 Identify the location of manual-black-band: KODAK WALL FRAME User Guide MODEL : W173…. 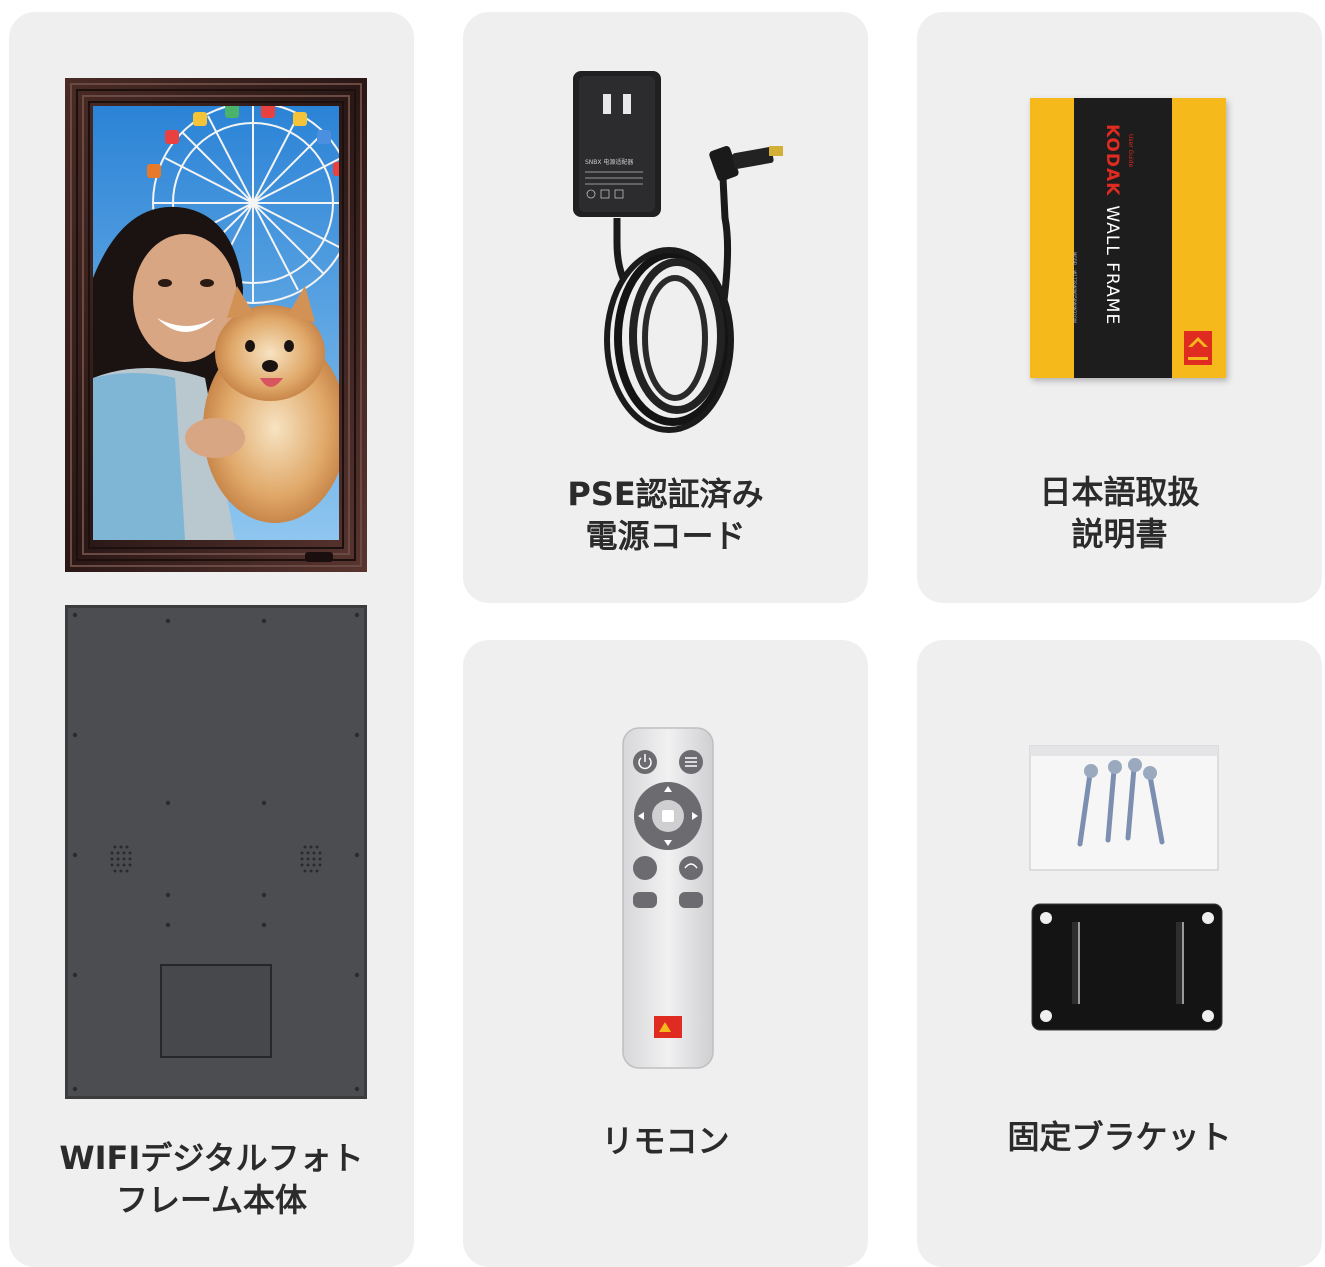
(1122, 238).